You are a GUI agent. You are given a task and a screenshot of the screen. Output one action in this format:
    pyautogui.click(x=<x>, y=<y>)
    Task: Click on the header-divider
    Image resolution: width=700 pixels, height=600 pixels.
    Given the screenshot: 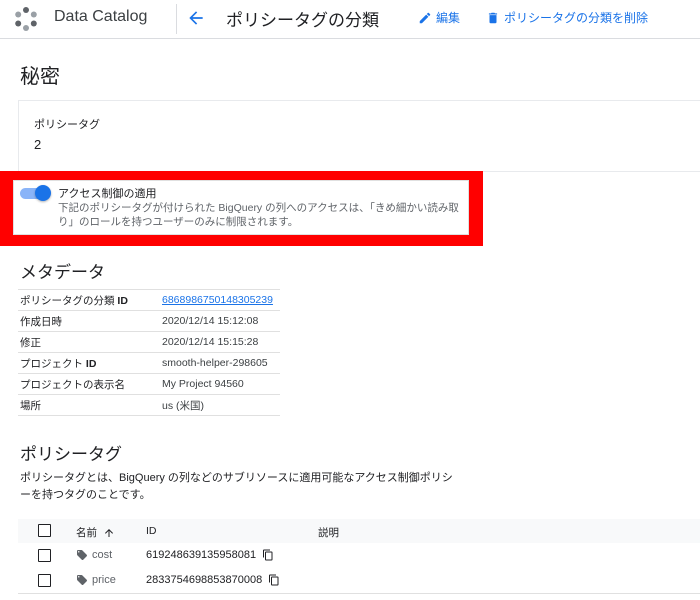 What is the action you would take?
    pyautogui.click(x=176, y=19)
    